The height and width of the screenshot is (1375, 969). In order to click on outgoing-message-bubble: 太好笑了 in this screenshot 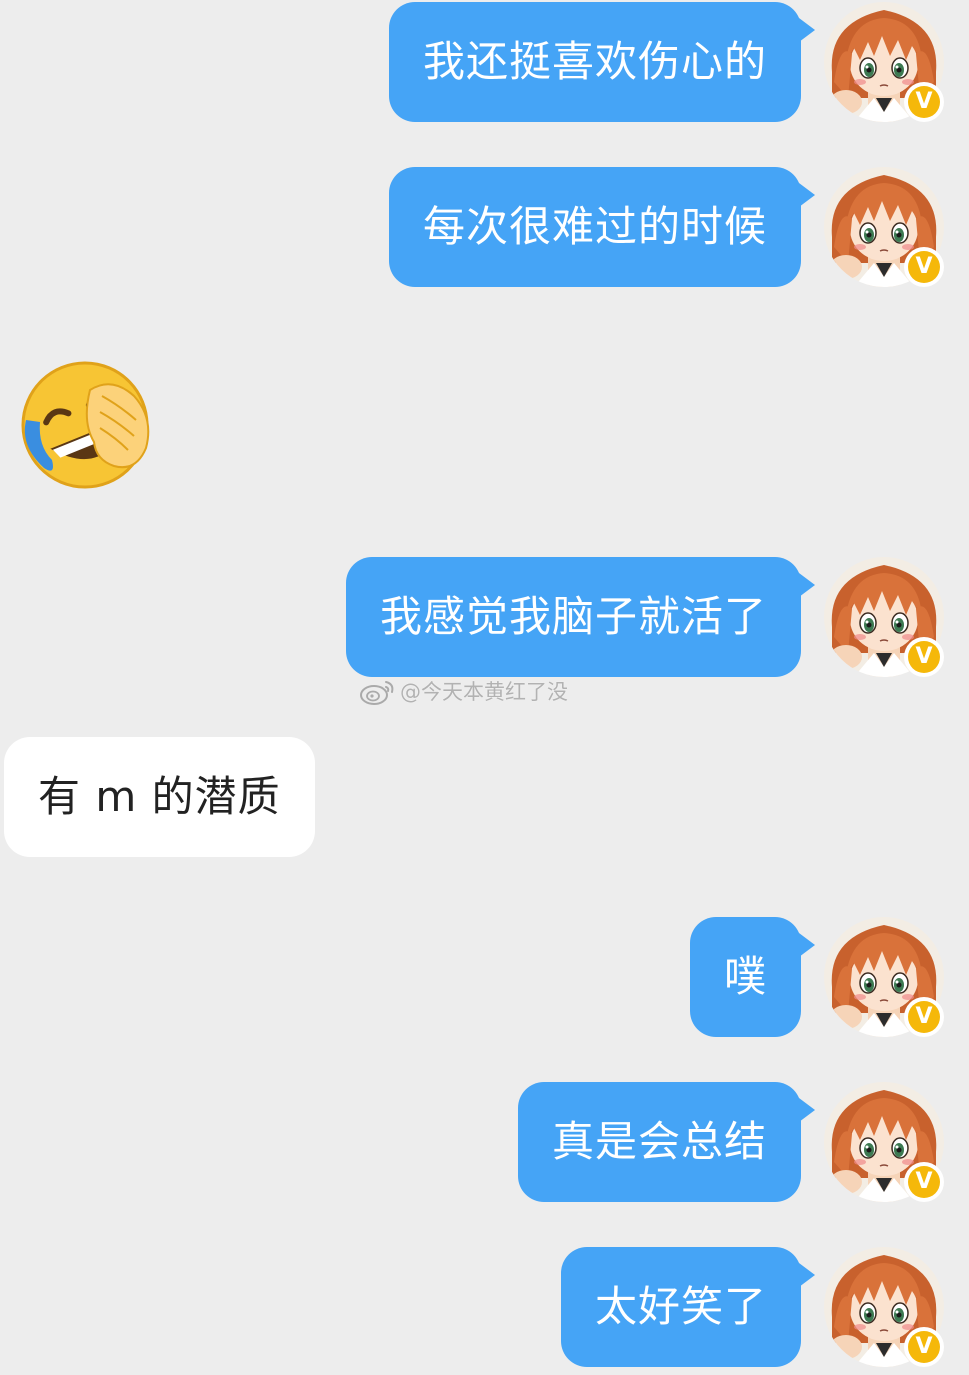, I will do `click(688, 1307)`.